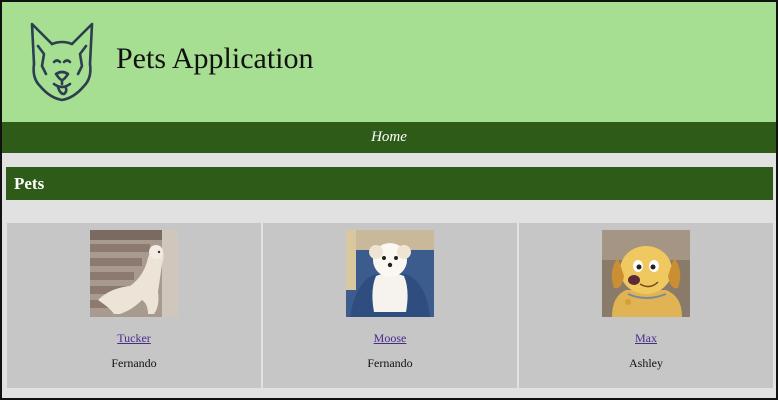 This screenshot has height=400, width=778. Describe the element at coordinates (134, 273) in the screenshot. I see `golden-retriever-on-stairs-photo` at that location.